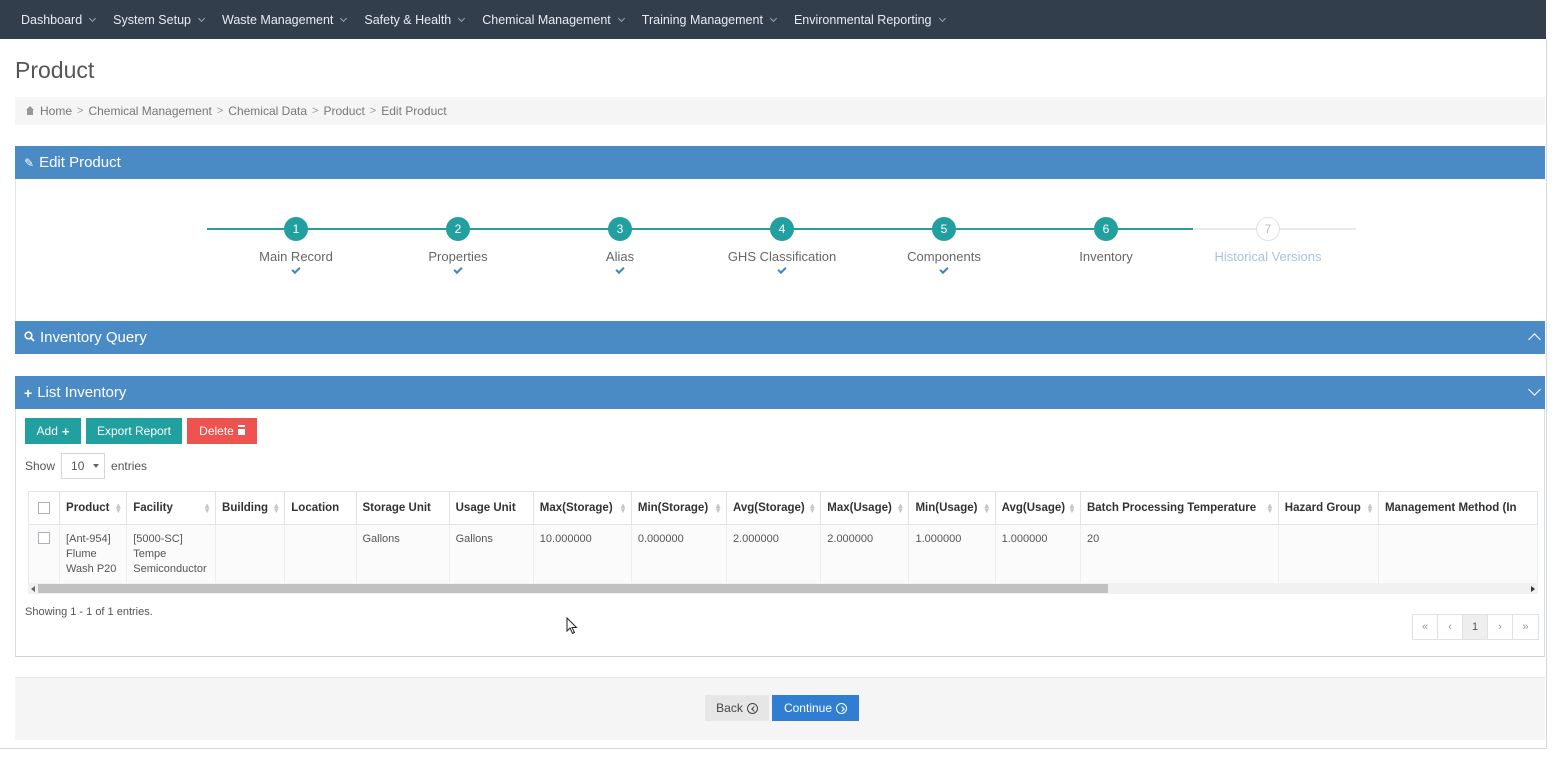 The image size is (1562, 757). I want to click on step-label: Alias, so click(620, 256).